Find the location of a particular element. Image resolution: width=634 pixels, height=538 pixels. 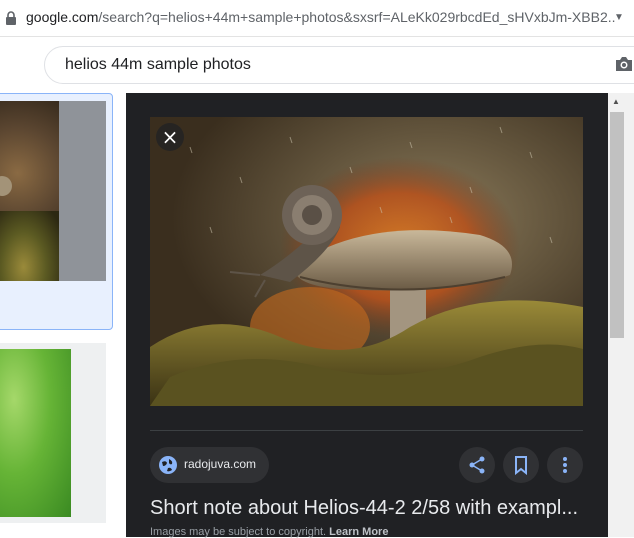

source-link: radojuva.com is located at coordinates (209, 465).